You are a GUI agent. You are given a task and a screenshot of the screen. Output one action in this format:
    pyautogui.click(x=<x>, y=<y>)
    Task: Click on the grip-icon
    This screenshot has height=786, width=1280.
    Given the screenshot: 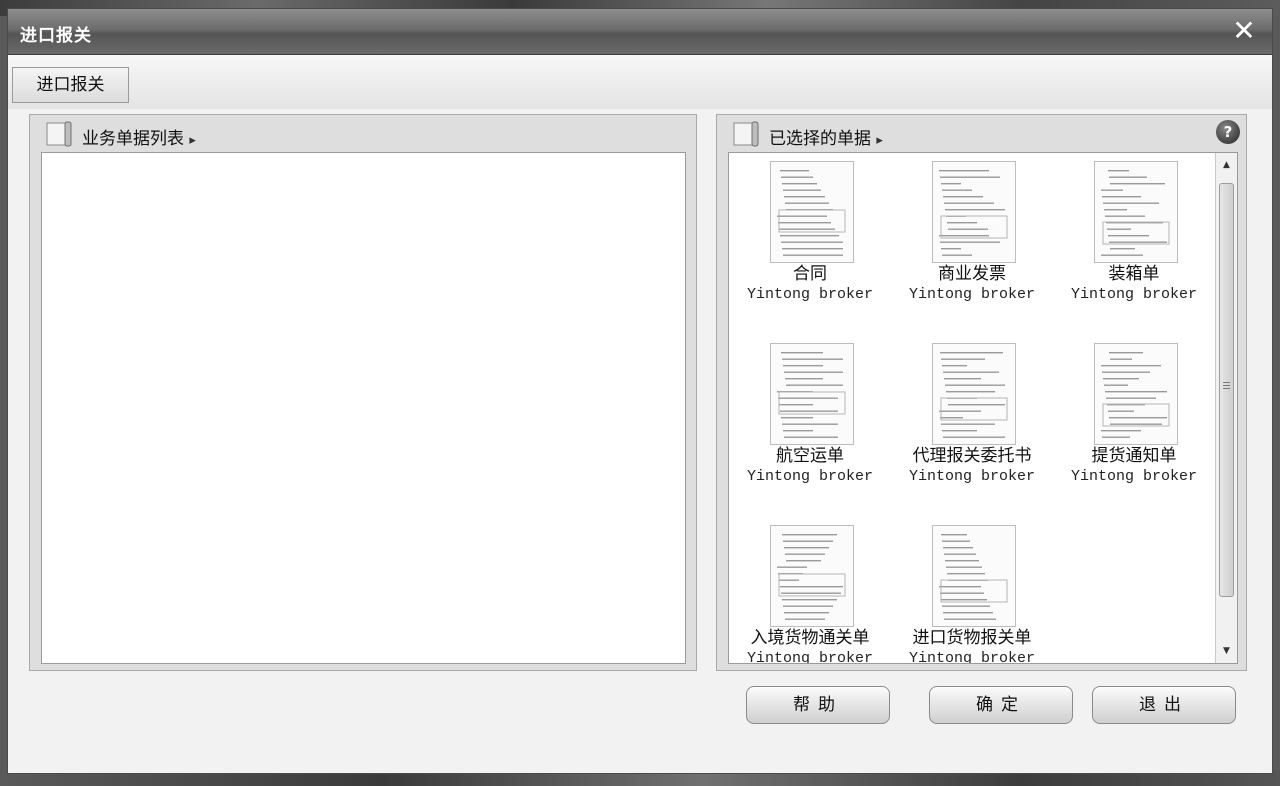 What is the action you would take?
    pyautogui.click(x=1226, y=382)
    